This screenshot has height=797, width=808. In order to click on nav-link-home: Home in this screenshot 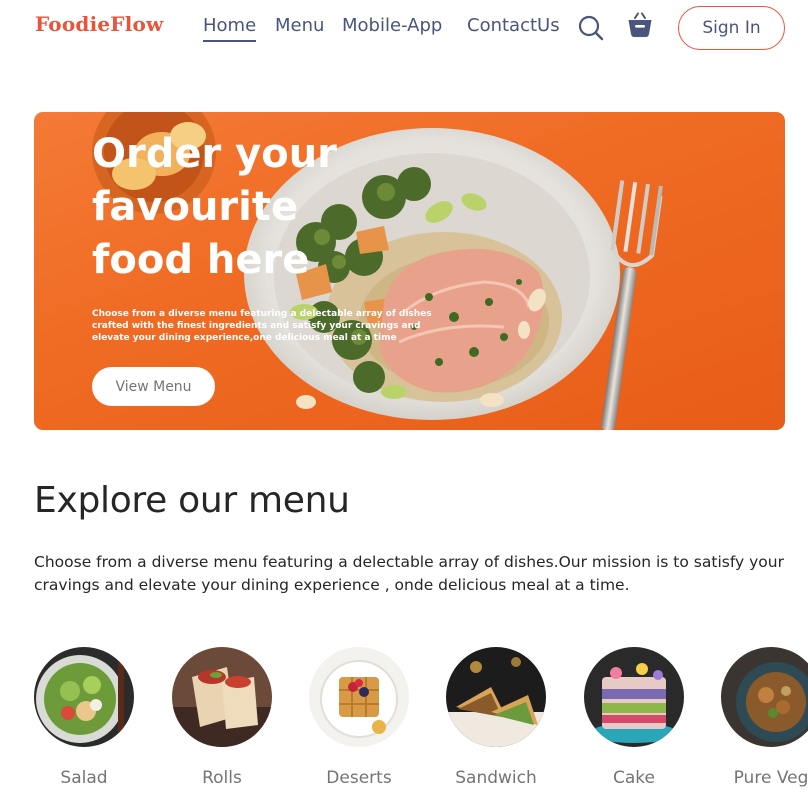, I will do `click(230, 28)`.